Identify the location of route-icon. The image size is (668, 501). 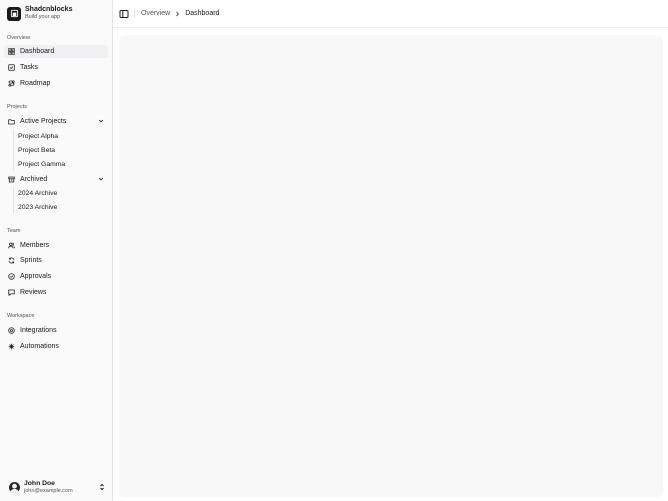
(11, 83).